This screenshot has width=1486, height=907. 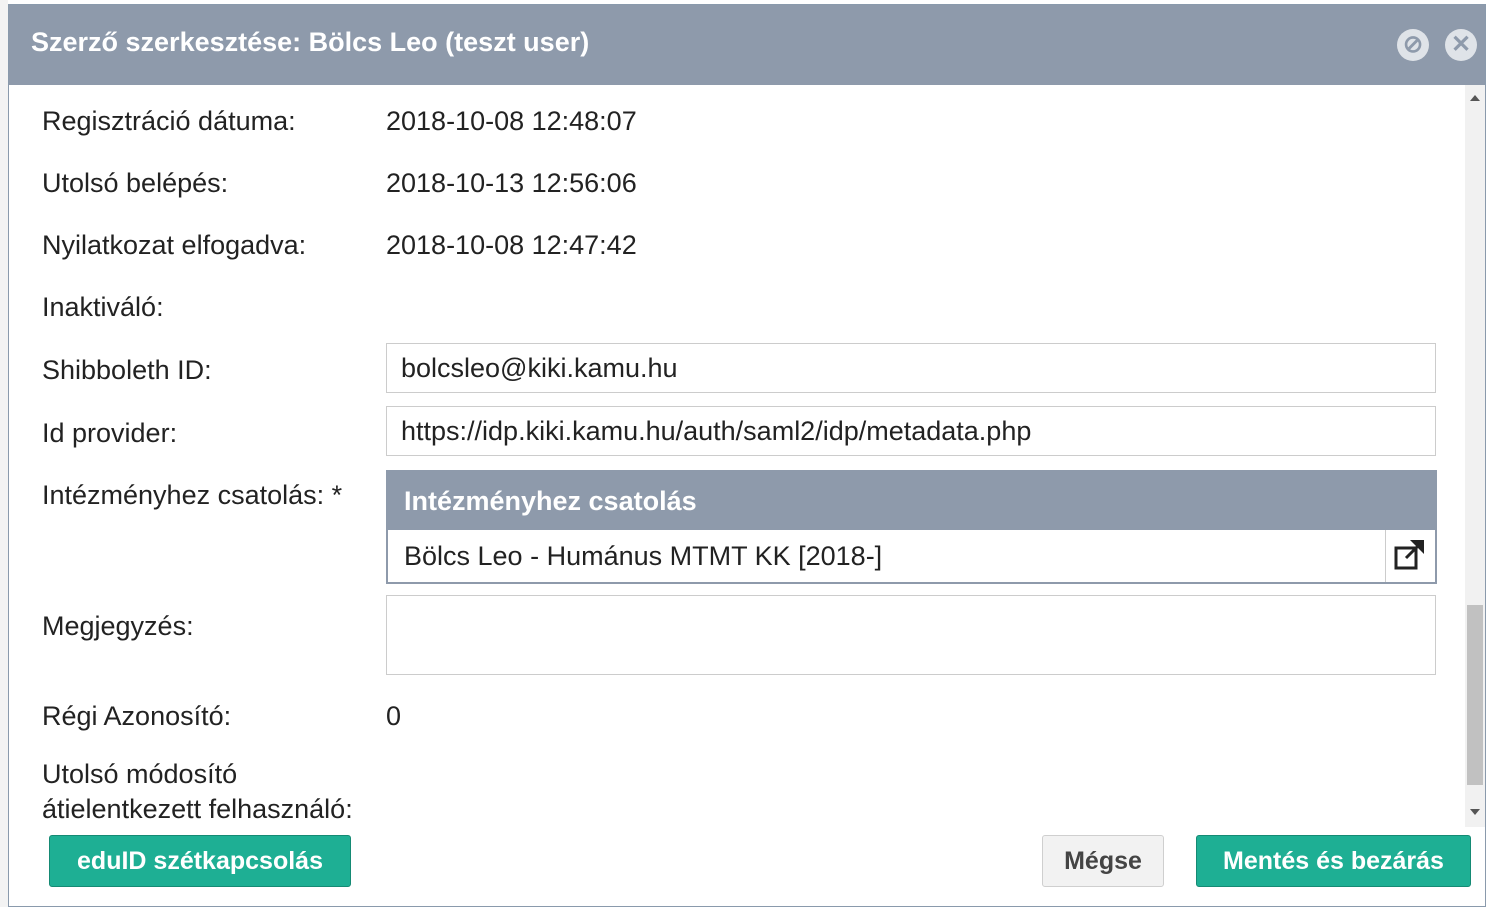 What do you see at coordinates (511, 245) in the screenshot?
I see `declaration-accepted-value: 2018-10-08 12:47:42` at bounding box center [511, 245].